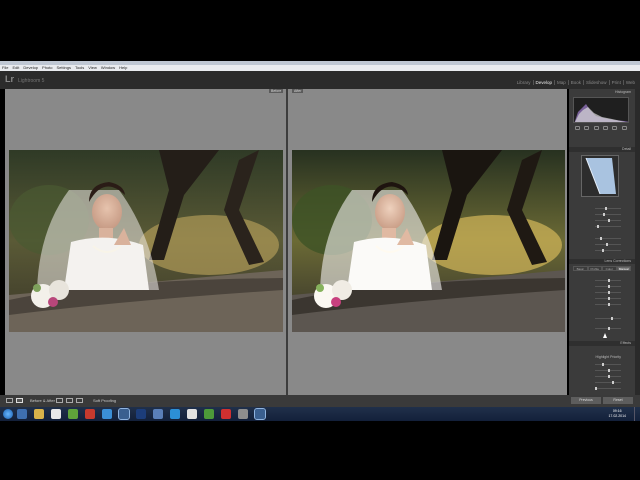 This screenshot has height=480, width=640. I want to click on system-clock: 09:16 17.02.2014, so click(617, 414).